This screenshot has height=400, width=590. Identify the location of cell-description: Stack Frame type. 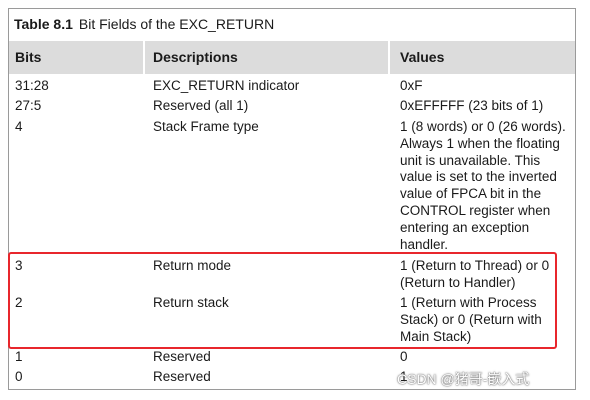
(206, 126).